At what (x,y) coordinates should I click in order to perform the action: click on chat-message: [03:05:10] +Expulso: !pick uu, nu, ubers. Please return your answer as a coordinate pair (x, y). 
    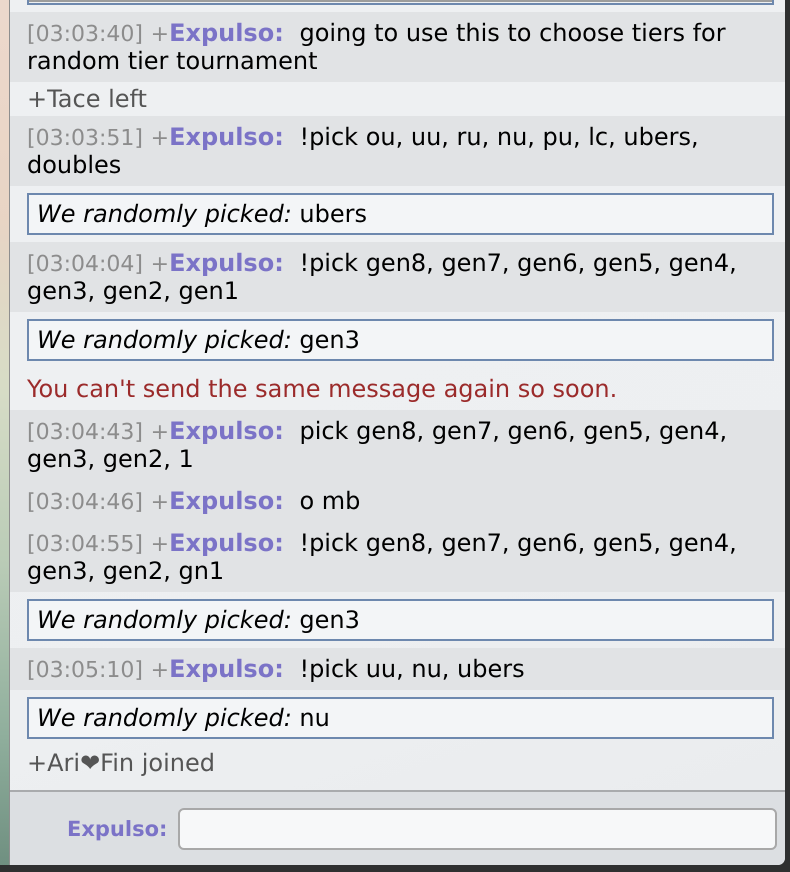
    Looking at the image, I should click on (397, 669).